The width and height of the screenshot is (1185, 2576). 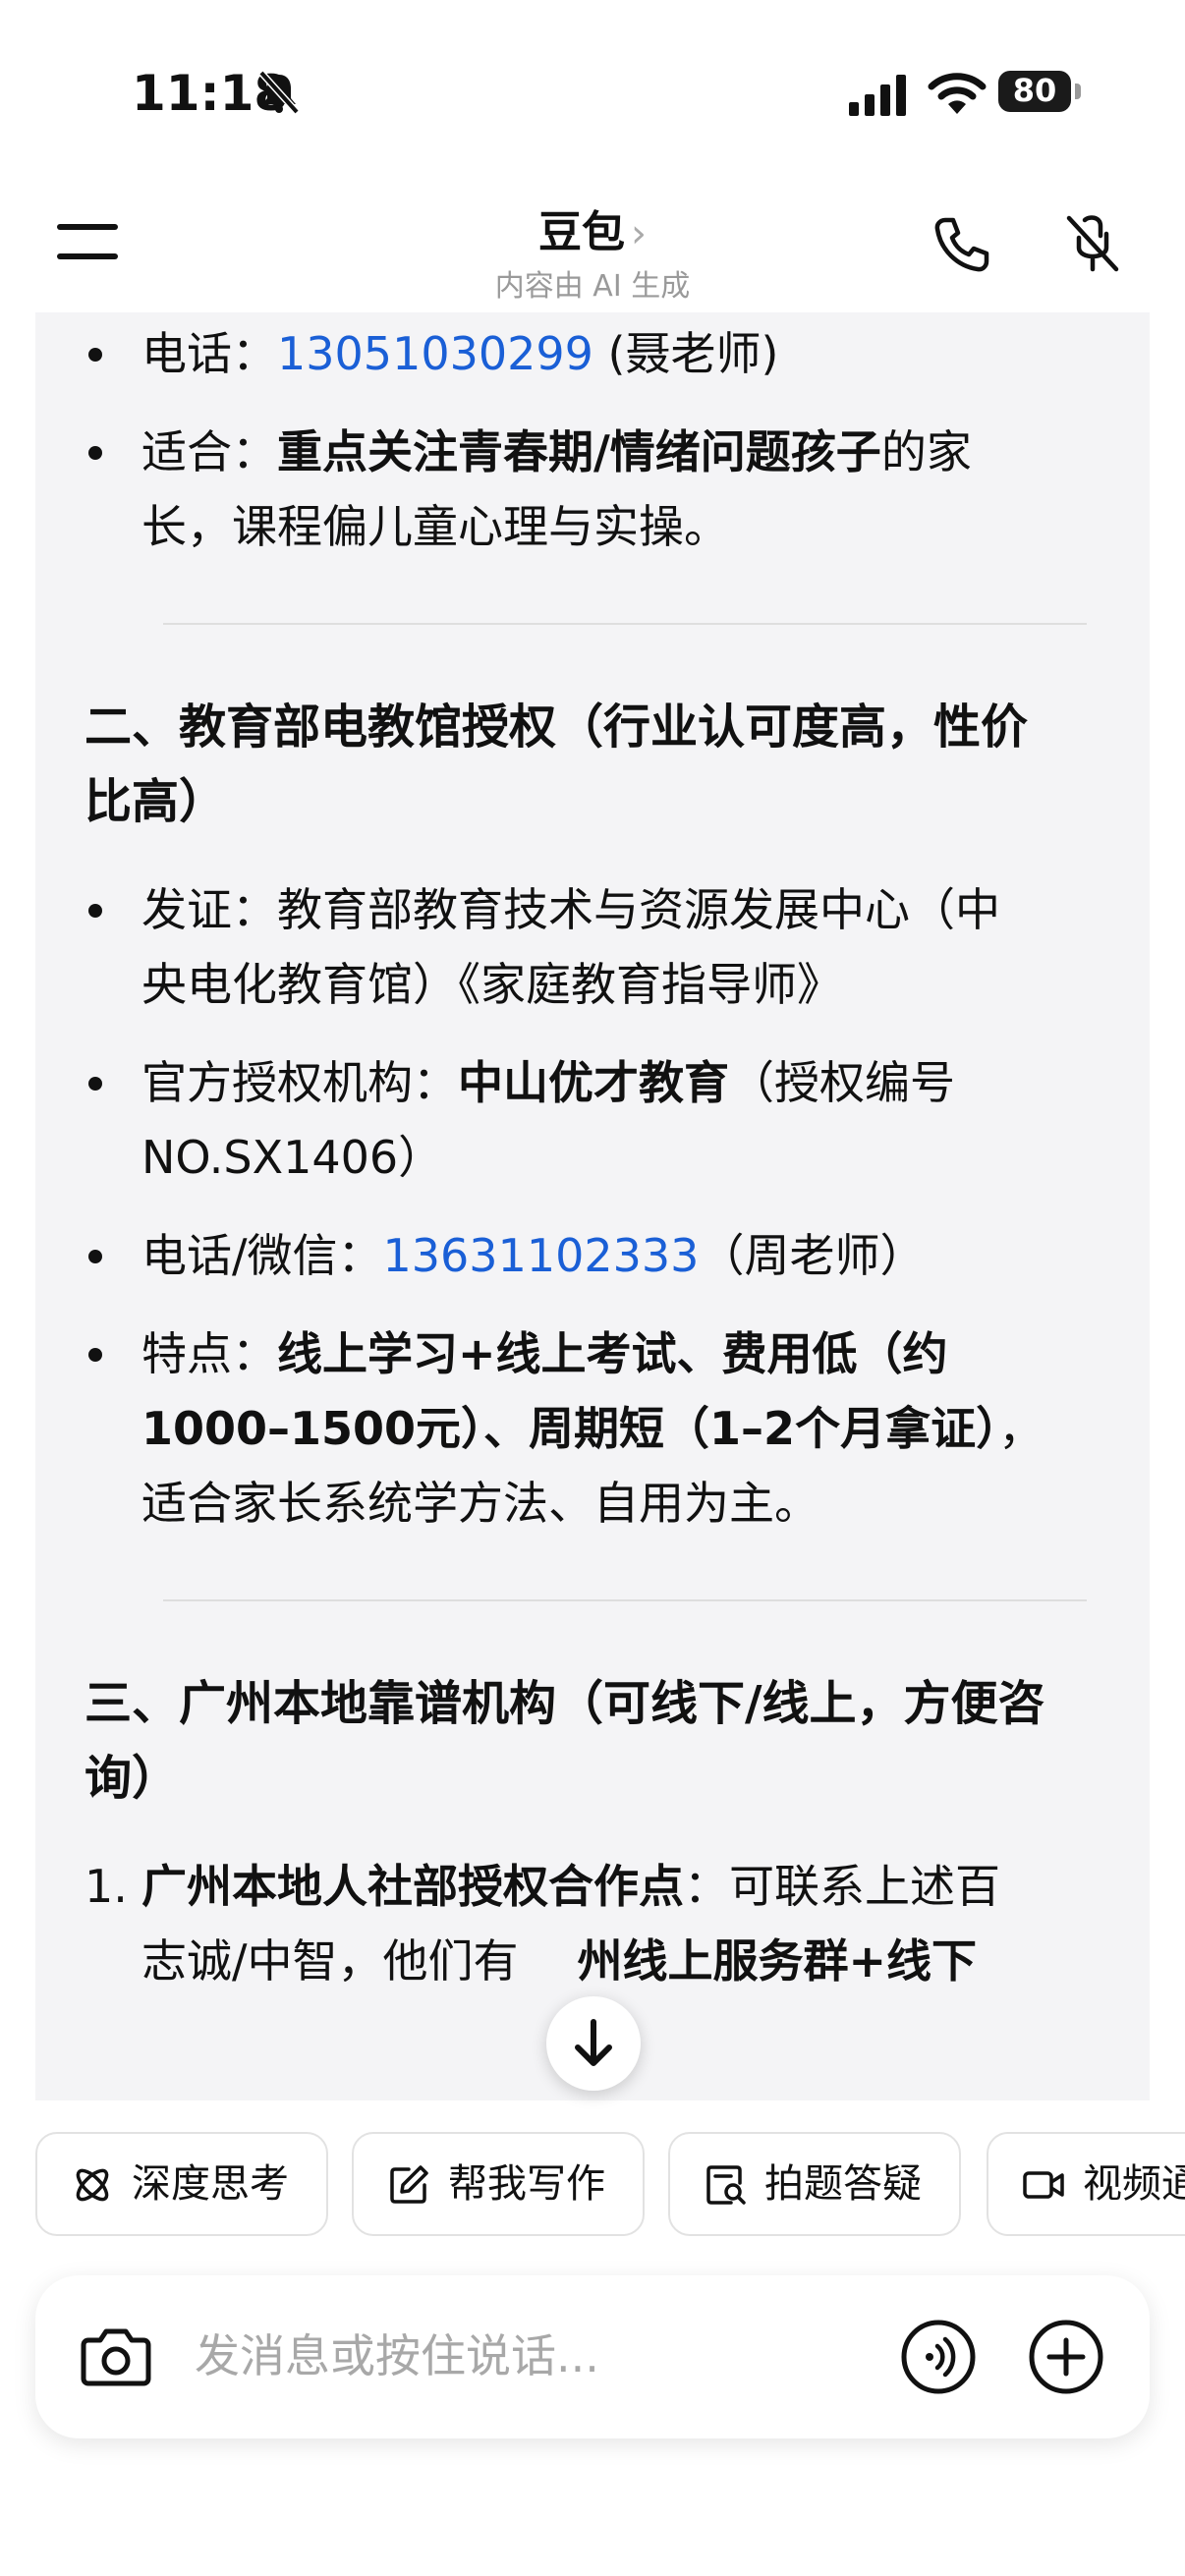 I want to click on section-heading: 二、教育部电教馆授权（行业认可度高，性价 比高）, so click(x=557, y=764).